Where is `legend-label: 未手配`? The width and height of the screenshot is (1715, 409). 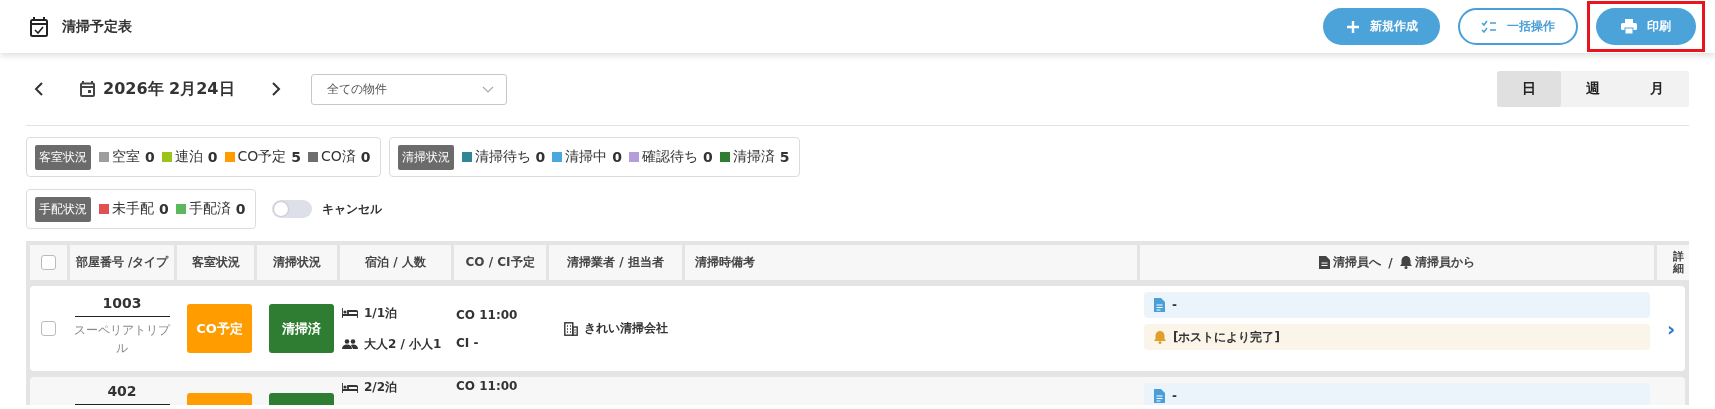 legend-label: 未手配 is located at coordinates (133, 209).